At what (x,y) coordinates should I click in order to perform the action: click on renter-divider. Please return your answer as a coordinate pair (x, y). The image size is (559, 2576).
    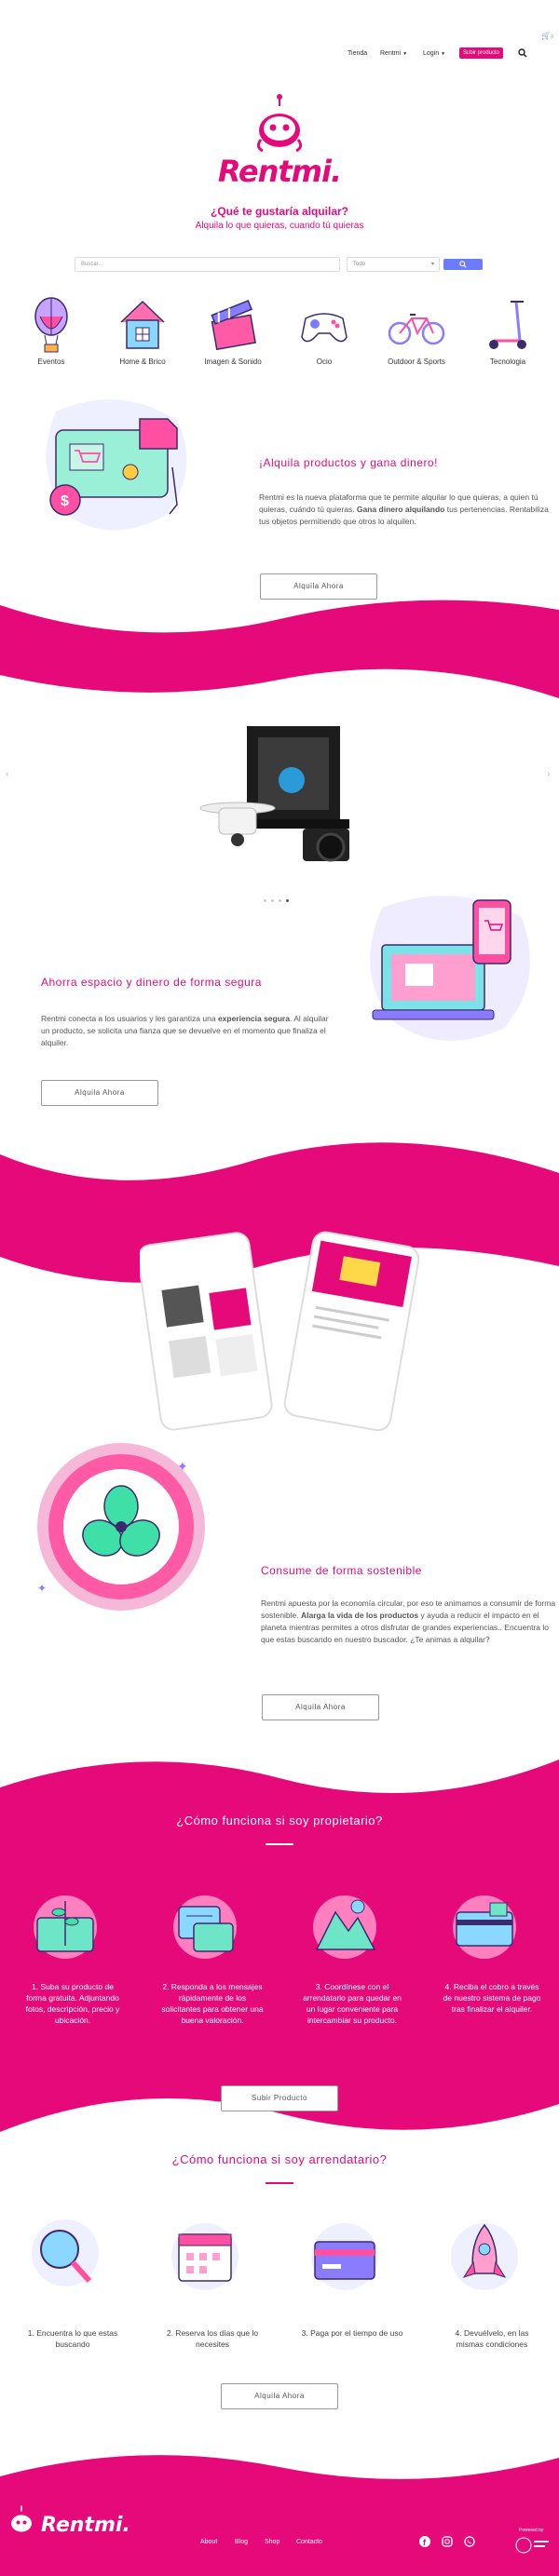
    Looking at the image, I should click on (279, 2183).